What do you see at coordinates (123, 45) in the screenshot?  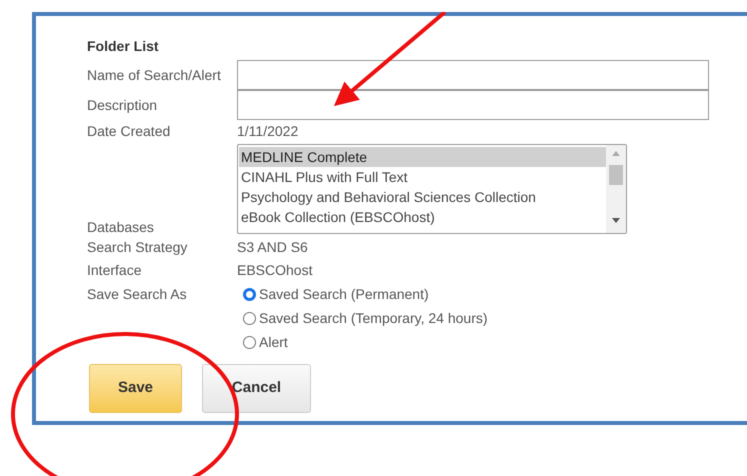 I see `form-heading: Folder List` at bounding box center [123, 45].